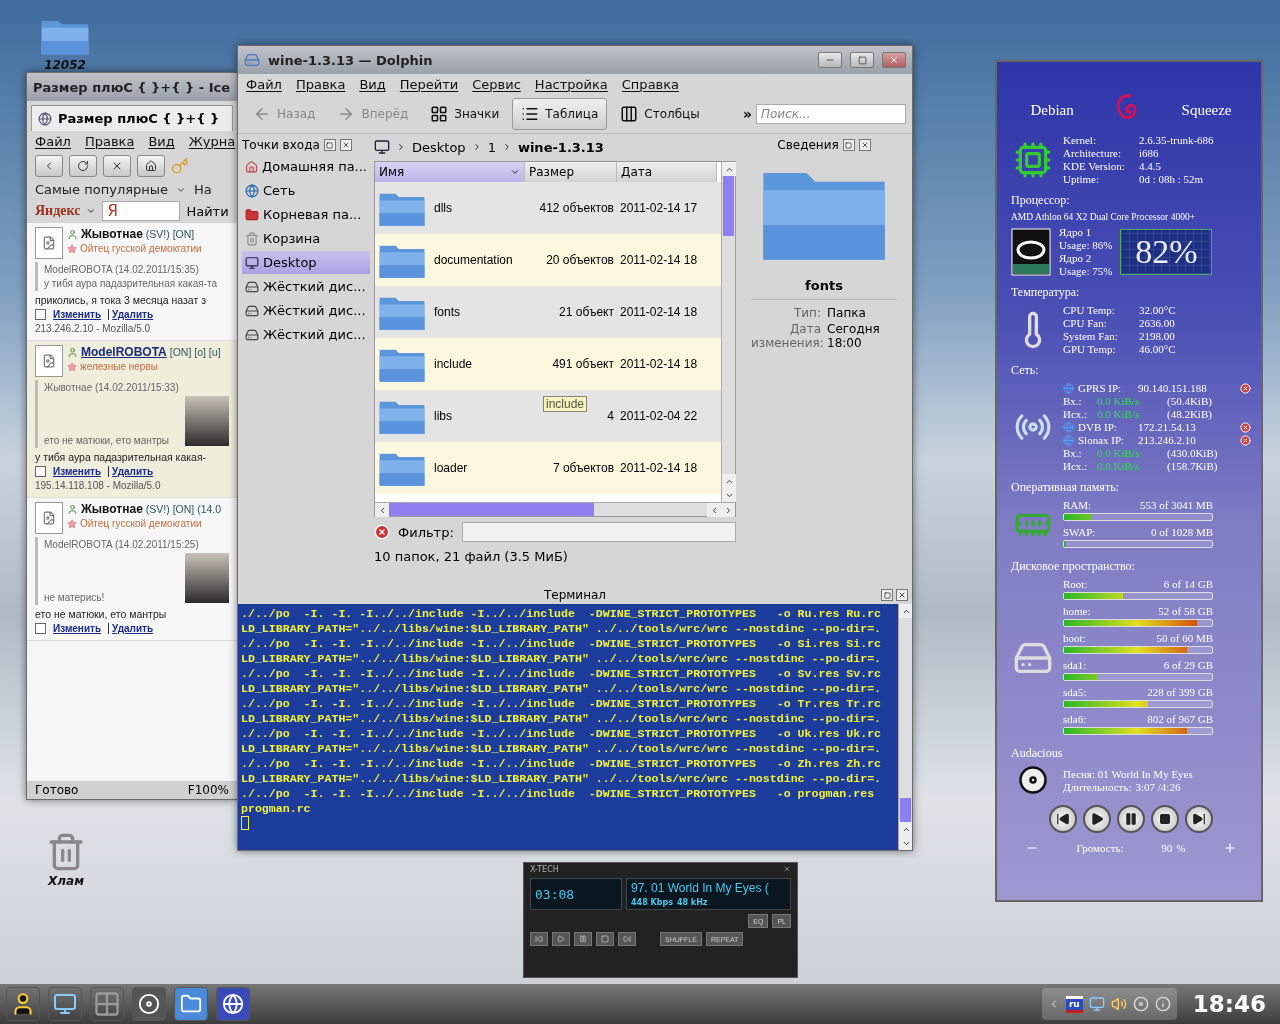  Describe the element at coordinates (548, 468) in the screenshot. I see `file-row: loader 7 объектов 2011-02-14 18` at that location.